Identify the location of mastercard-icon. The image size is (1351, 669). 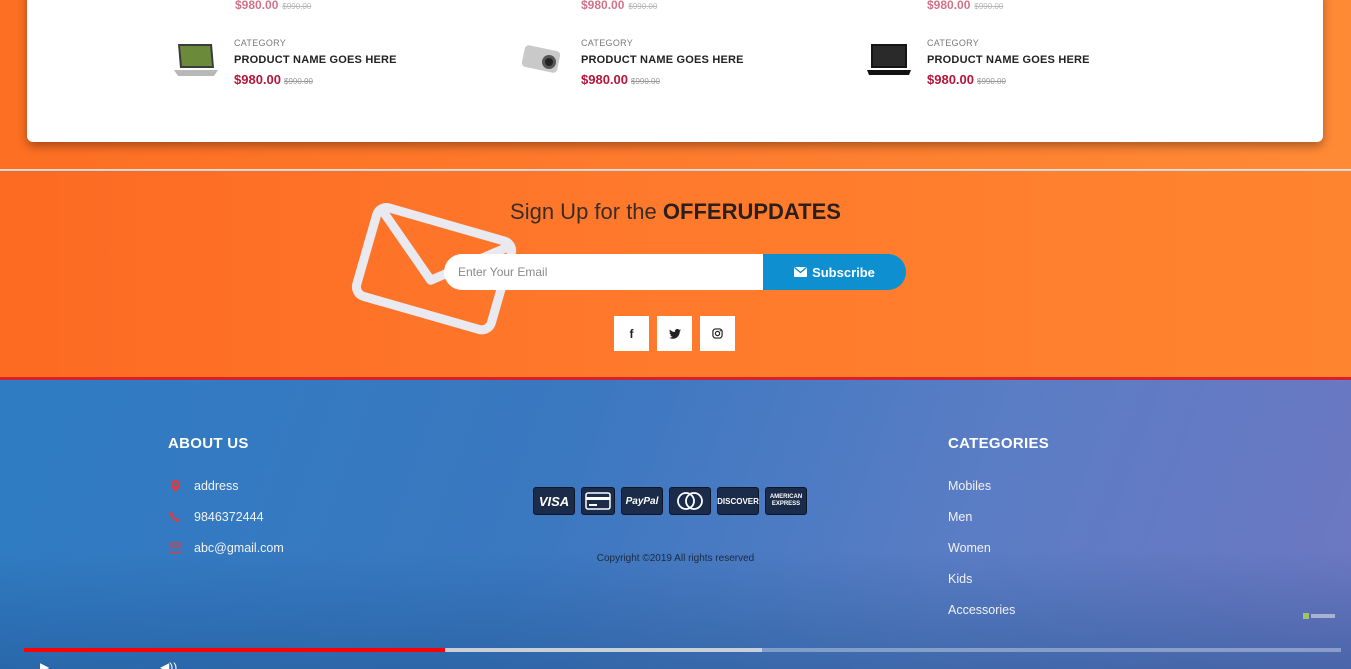
(690, 501).